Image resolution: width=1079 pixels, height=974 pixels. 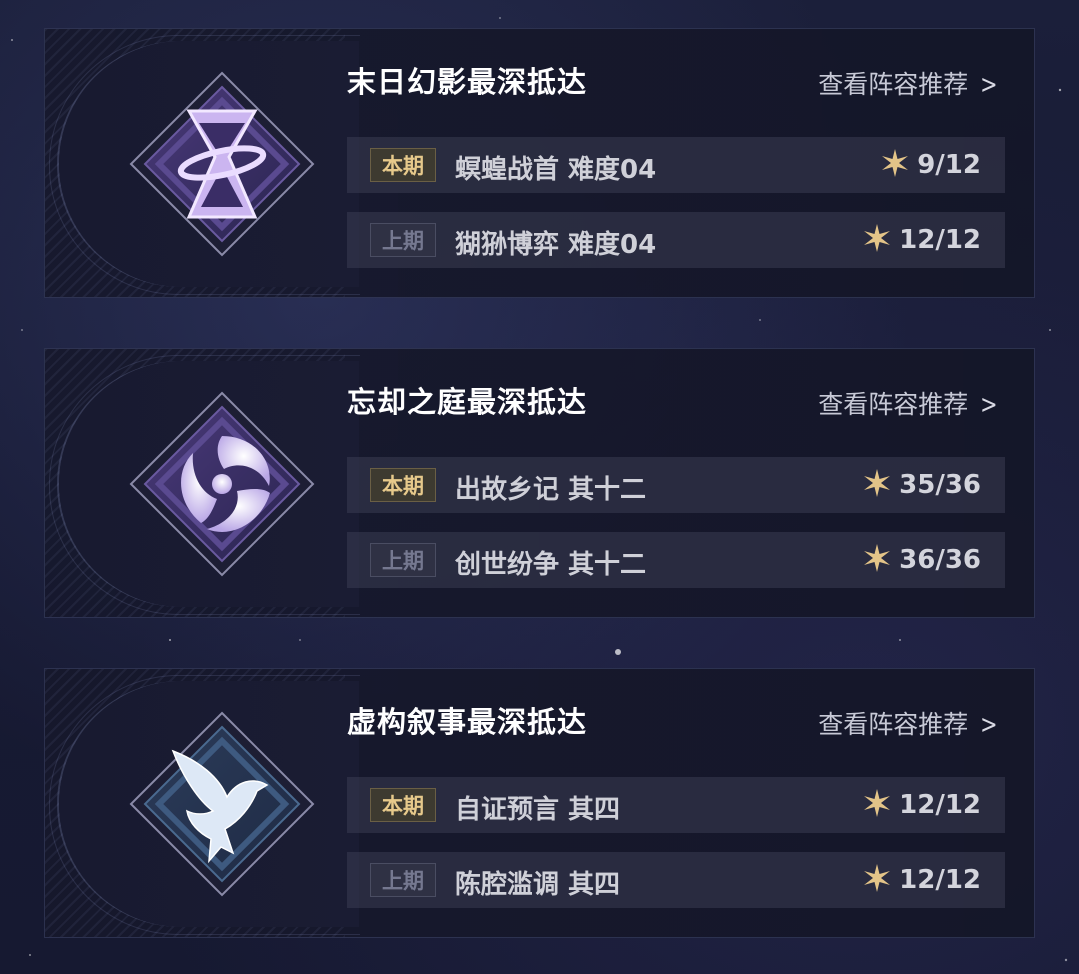 What do you see at coordinates (467, 82) in the screenshot?
I see `section-title: 末日幻影最深抵达` at bounding box center [467, 82].